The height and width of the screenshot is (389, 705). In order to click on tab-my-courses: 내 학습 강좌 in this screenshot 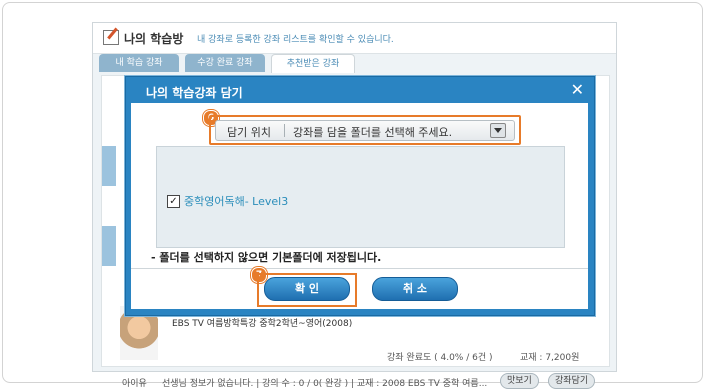, I will do `click(139, 63)`.